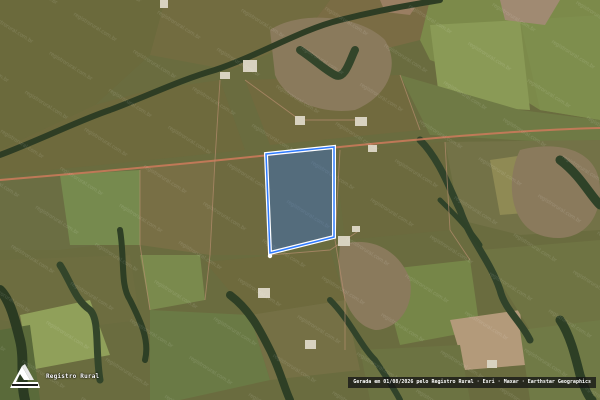 The image size is (600, 400). I want to click on registro-rural-logo: Registro Rural, so click(53, 376).